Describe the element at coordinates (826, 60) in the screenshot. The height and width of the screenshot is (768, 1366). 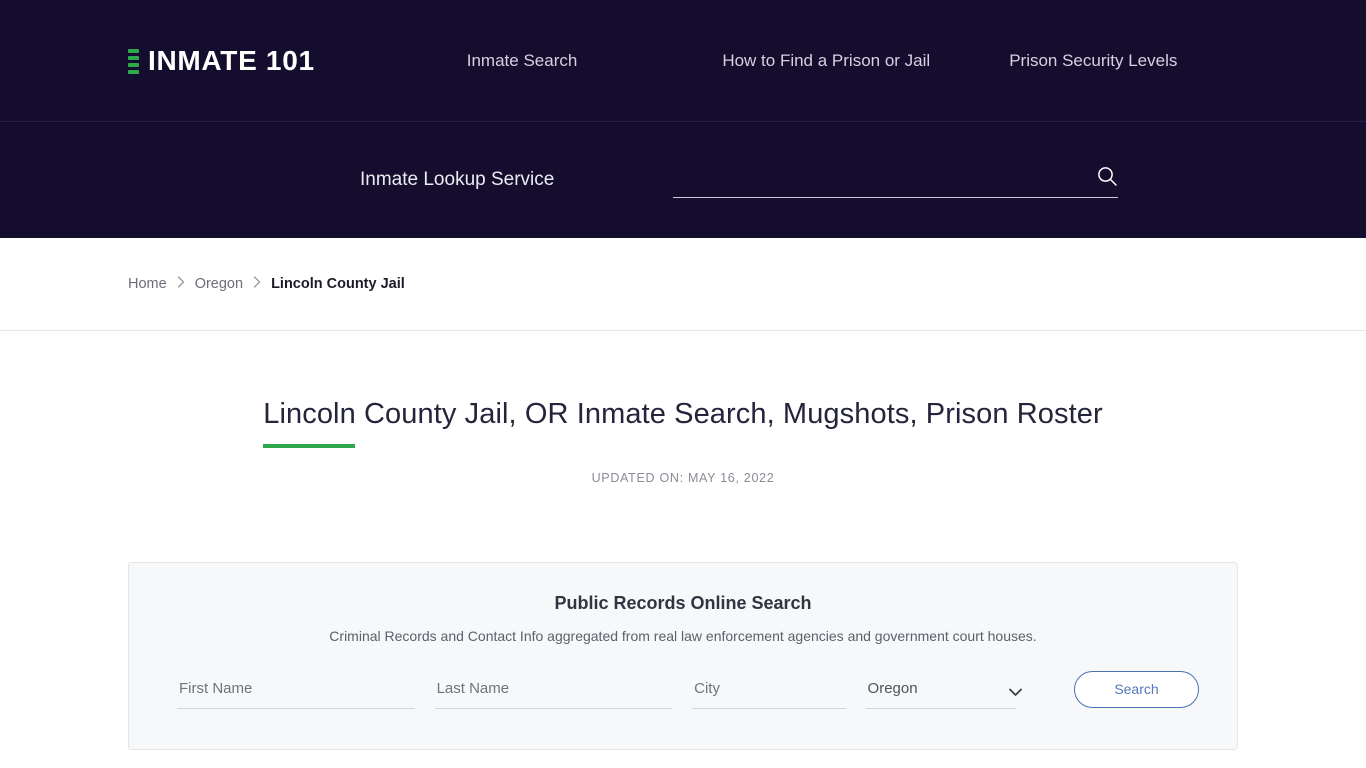
I see `nav-item-how-to-find-a-prison-or-jail: How to Find a Prison or Jail` at that location.